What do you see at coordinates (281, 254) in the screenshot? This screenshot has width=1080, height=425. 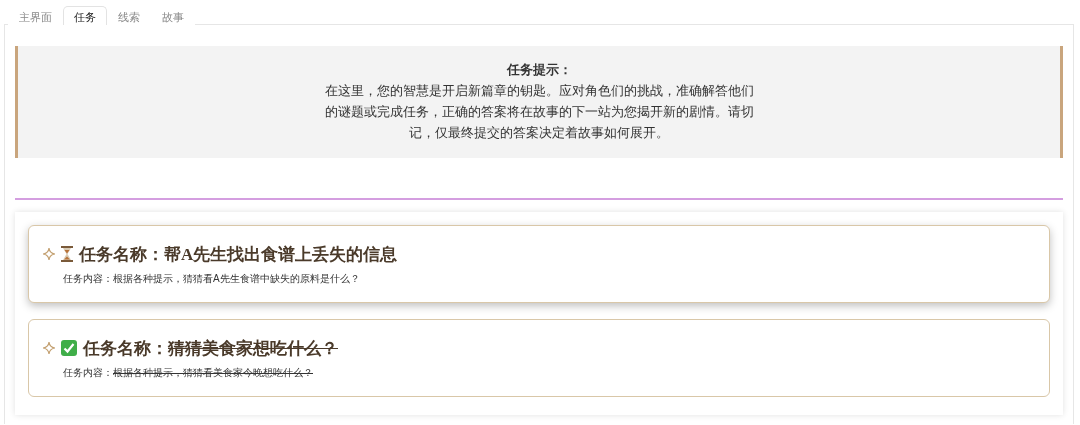 I see `task-name: 帮A先生找出食谱上丢失的信息` at bounding box center [281, 254].